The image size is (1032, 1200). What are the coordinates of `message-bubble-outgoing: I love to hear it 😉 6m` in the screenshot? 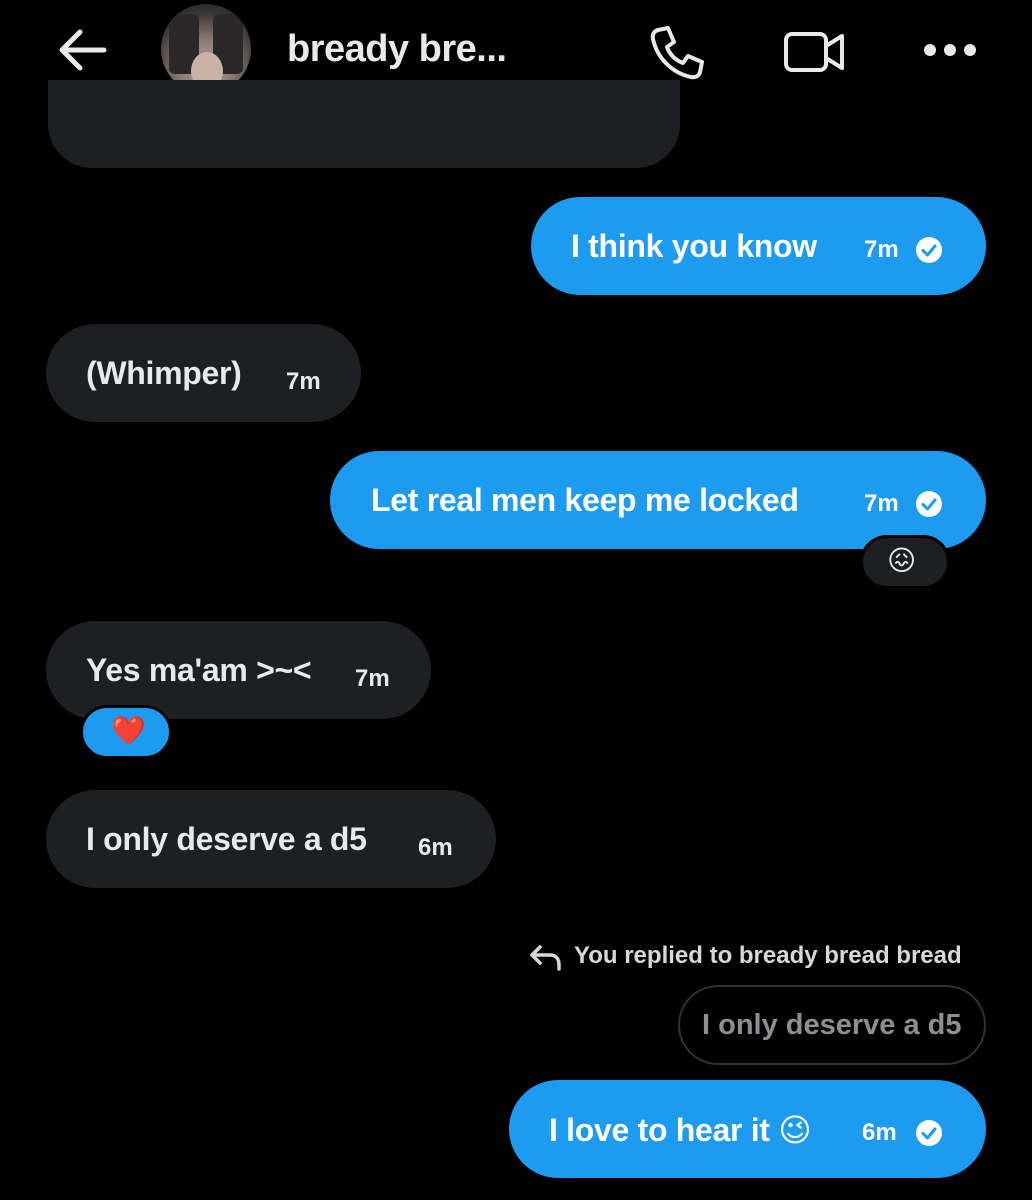 It's located at (747, 1129).